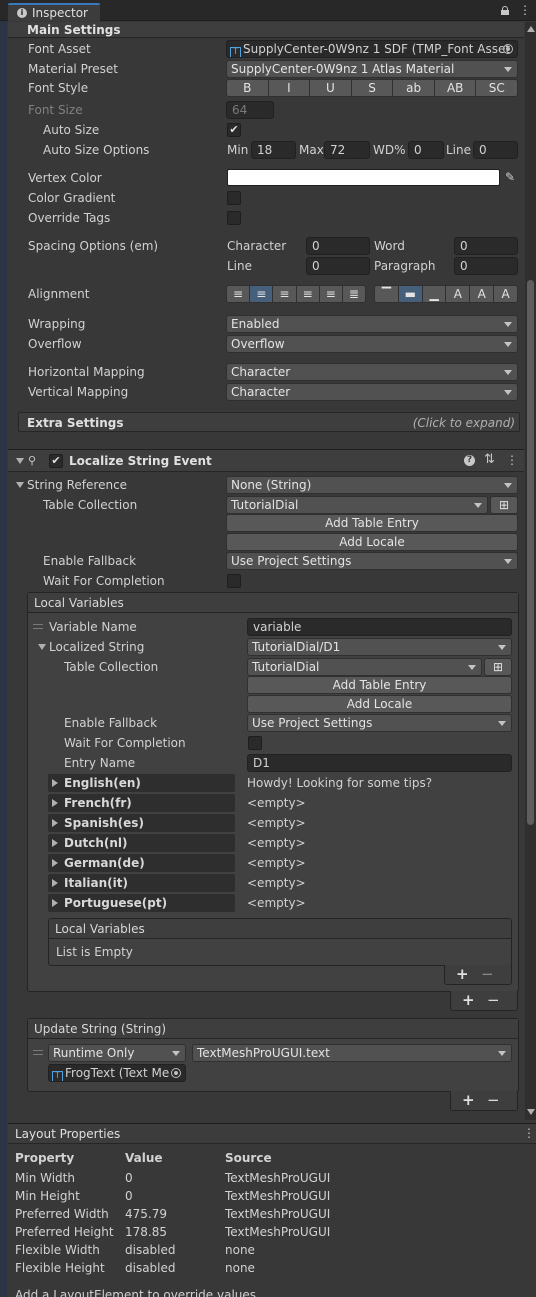 The width and height of the screenshot is (536, 1297). I want to click on align-geometry-icon: ≣, so click(353, 294).